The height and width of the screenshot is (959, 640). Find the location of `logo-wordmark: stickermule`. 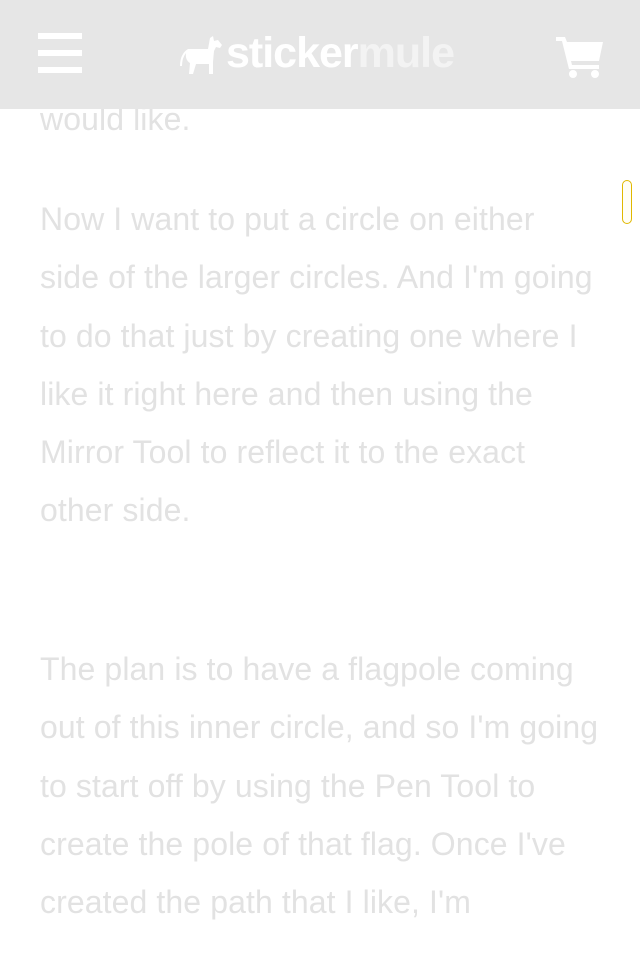

logo-wordmark: stickermule is located at coordinates (340, 53).